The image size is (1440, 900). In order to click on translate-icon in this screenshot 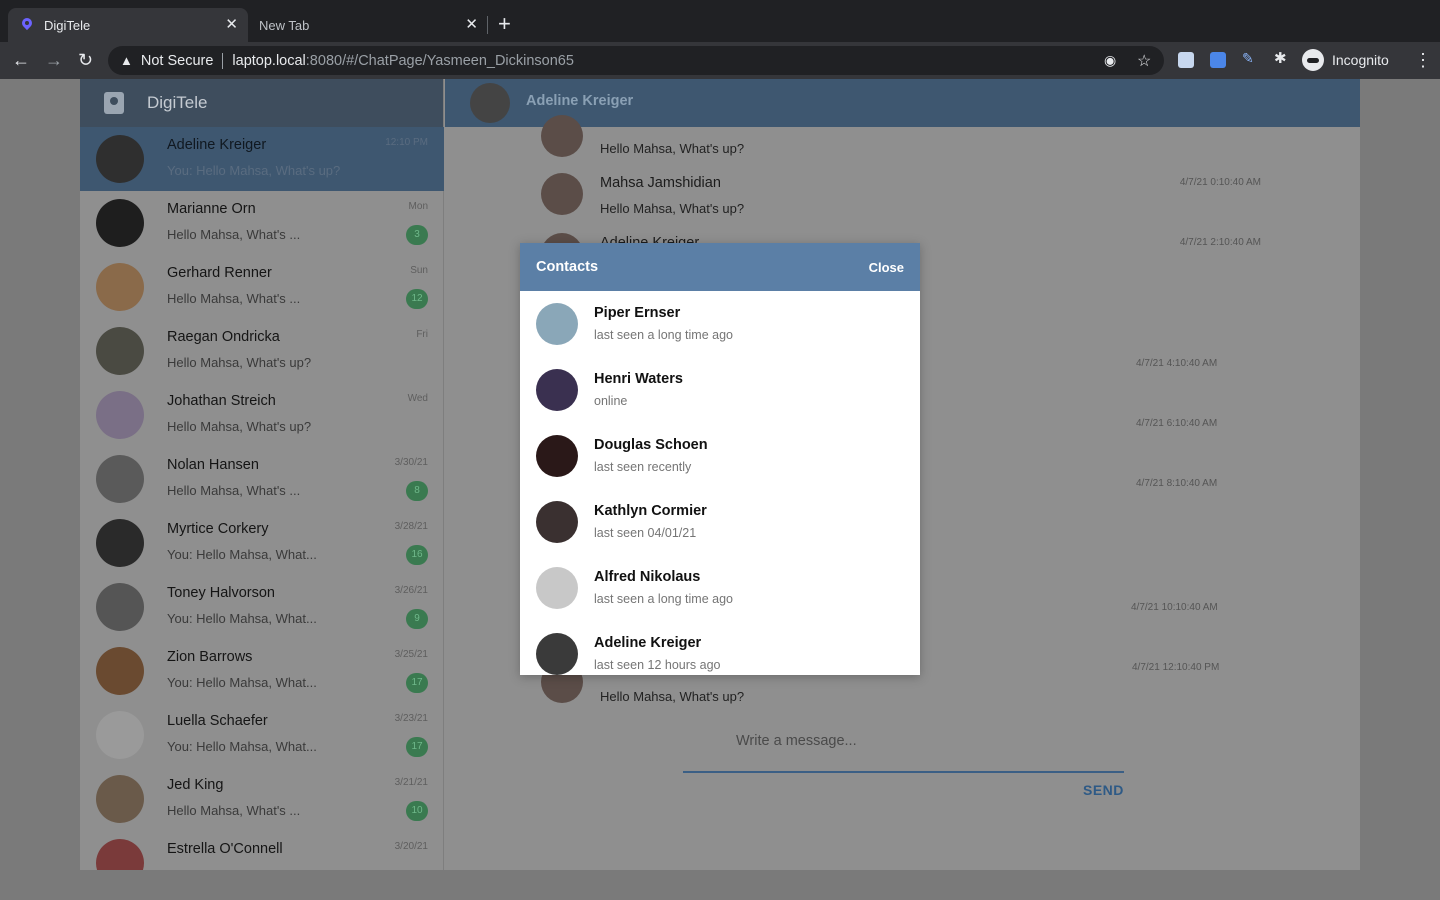, I will do `click(1218, 60)`.